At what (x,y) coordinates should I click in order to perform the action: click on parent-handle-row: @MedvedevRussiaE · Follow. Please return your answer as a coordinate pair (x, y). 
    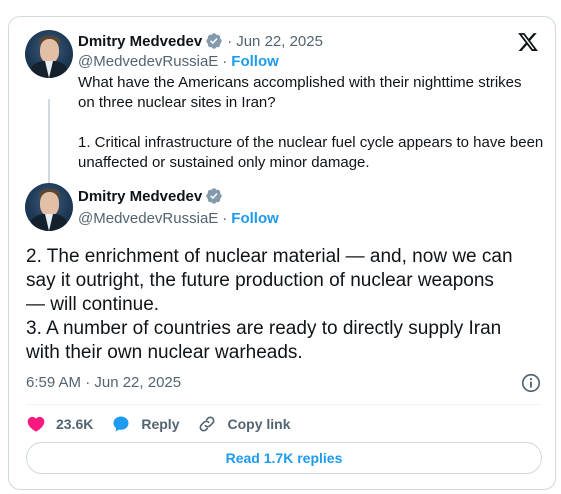
    Looking at the image, I should click on (178, 61).